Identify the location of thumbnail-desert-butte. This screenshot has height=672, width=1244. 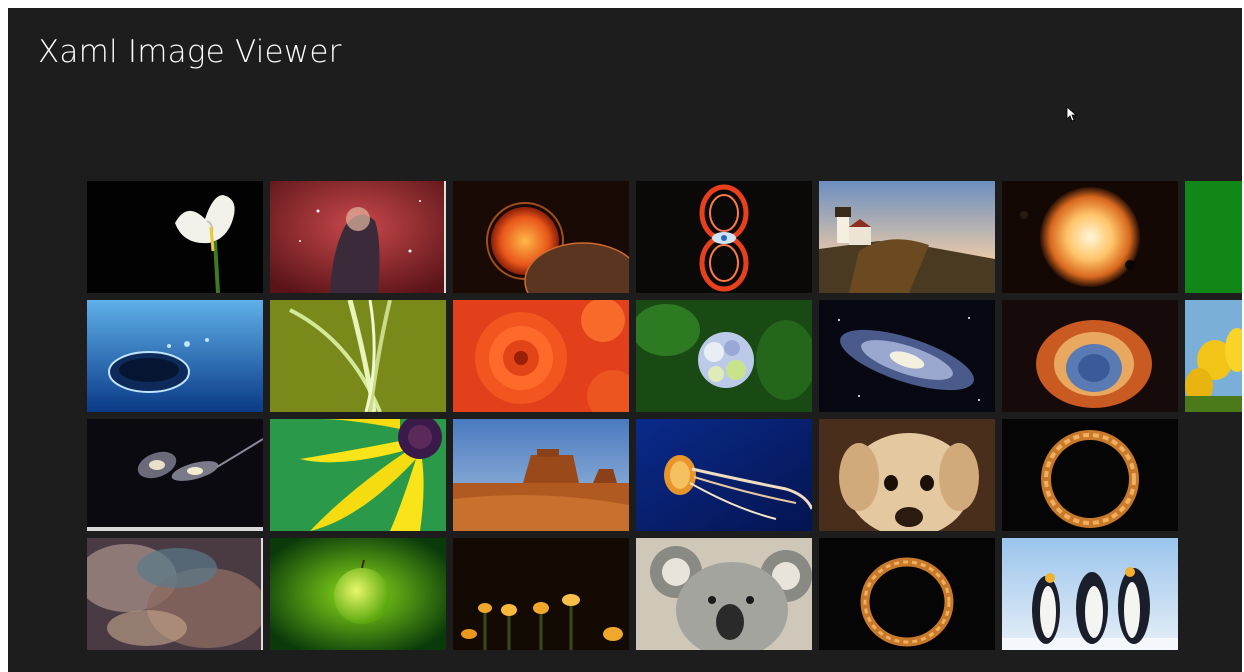
(541, 475).